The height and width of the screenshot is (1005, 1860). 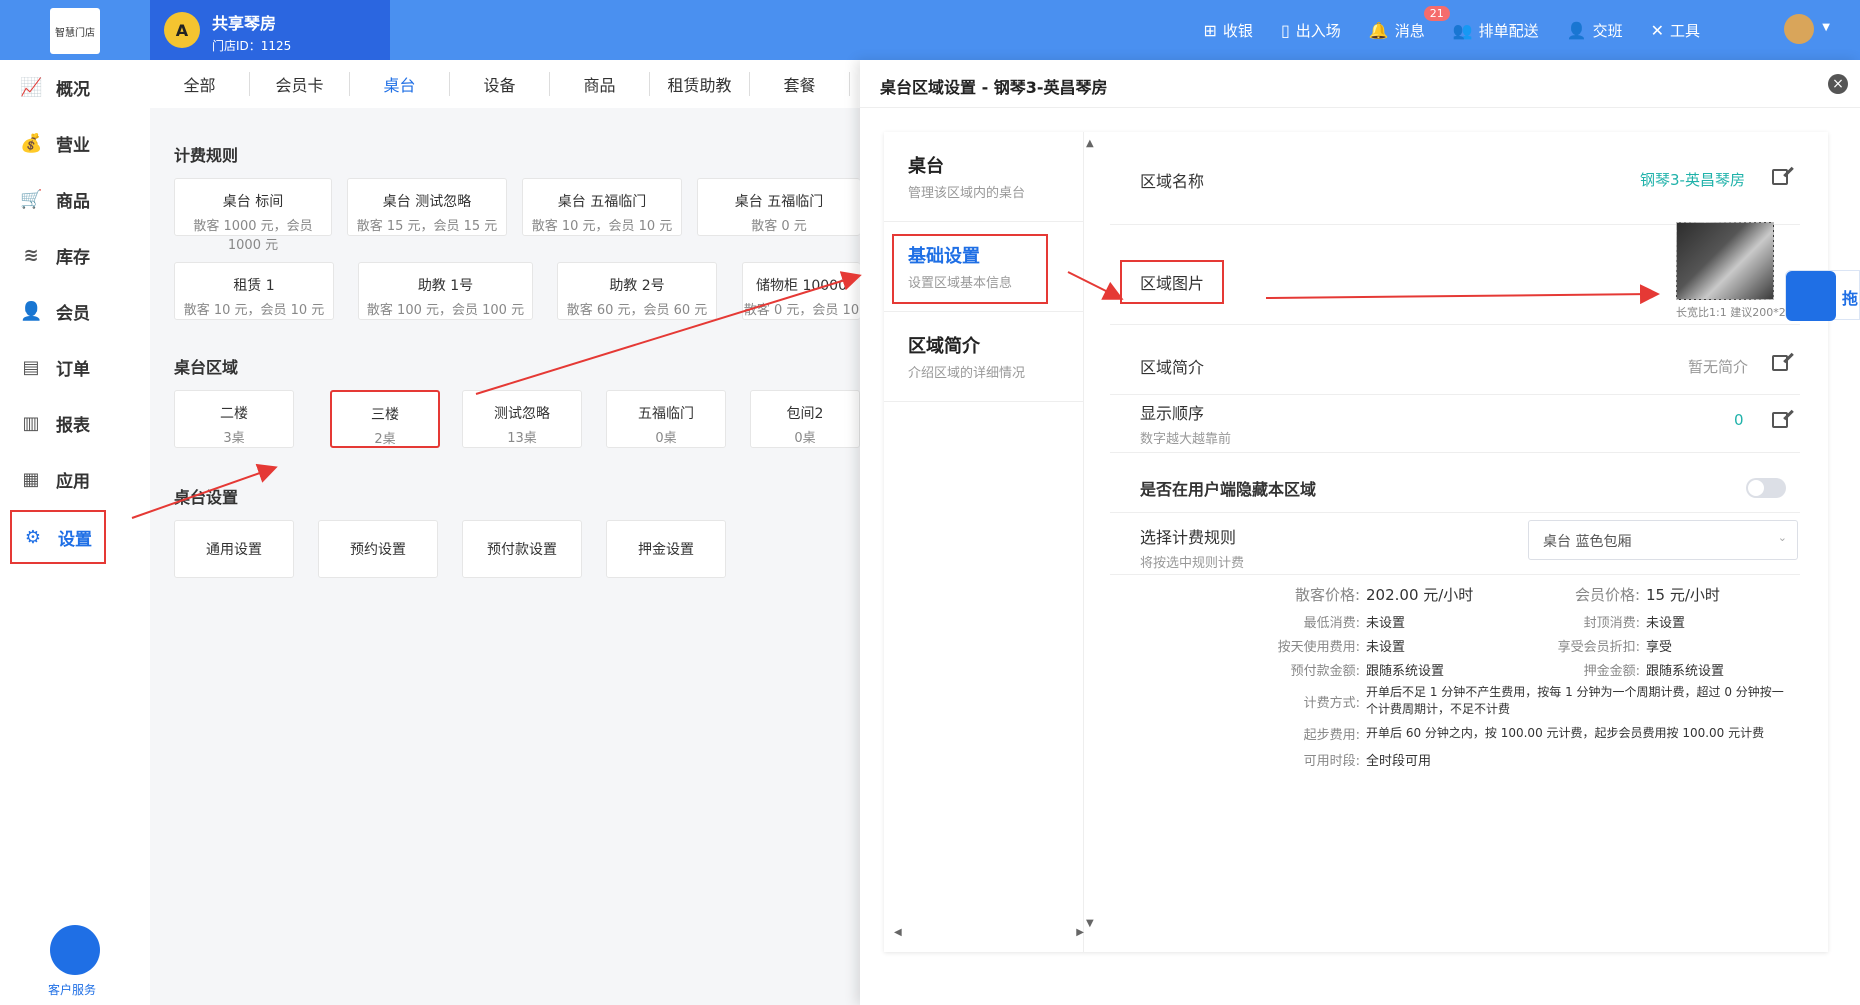 What do you see at coordinates (970, 269) in the screenshot?
I see `highlight-box` at bounding box center [970, 269].